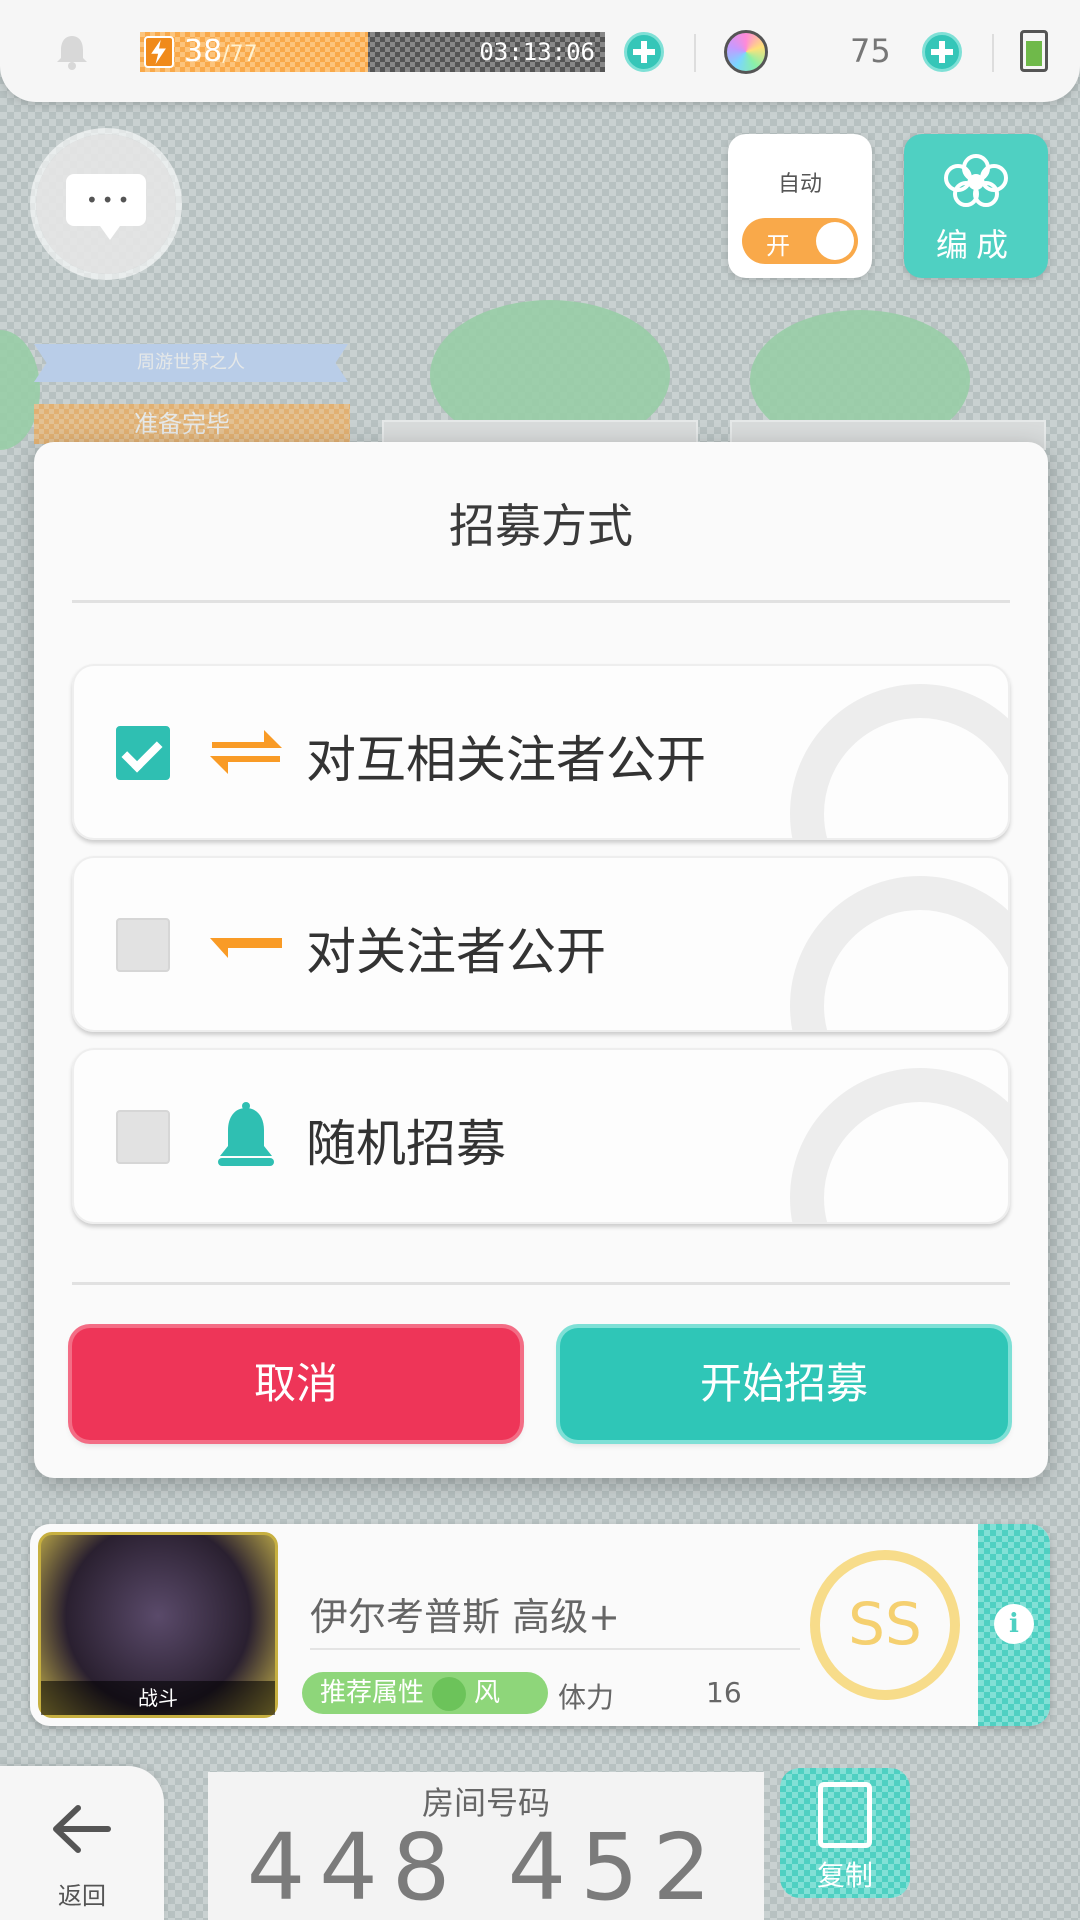 This screenshot has width=1080, height=1920. Describe the element at coordinates (844, 1875) in the screenshot. I see `copy-label: 复制` at that location.